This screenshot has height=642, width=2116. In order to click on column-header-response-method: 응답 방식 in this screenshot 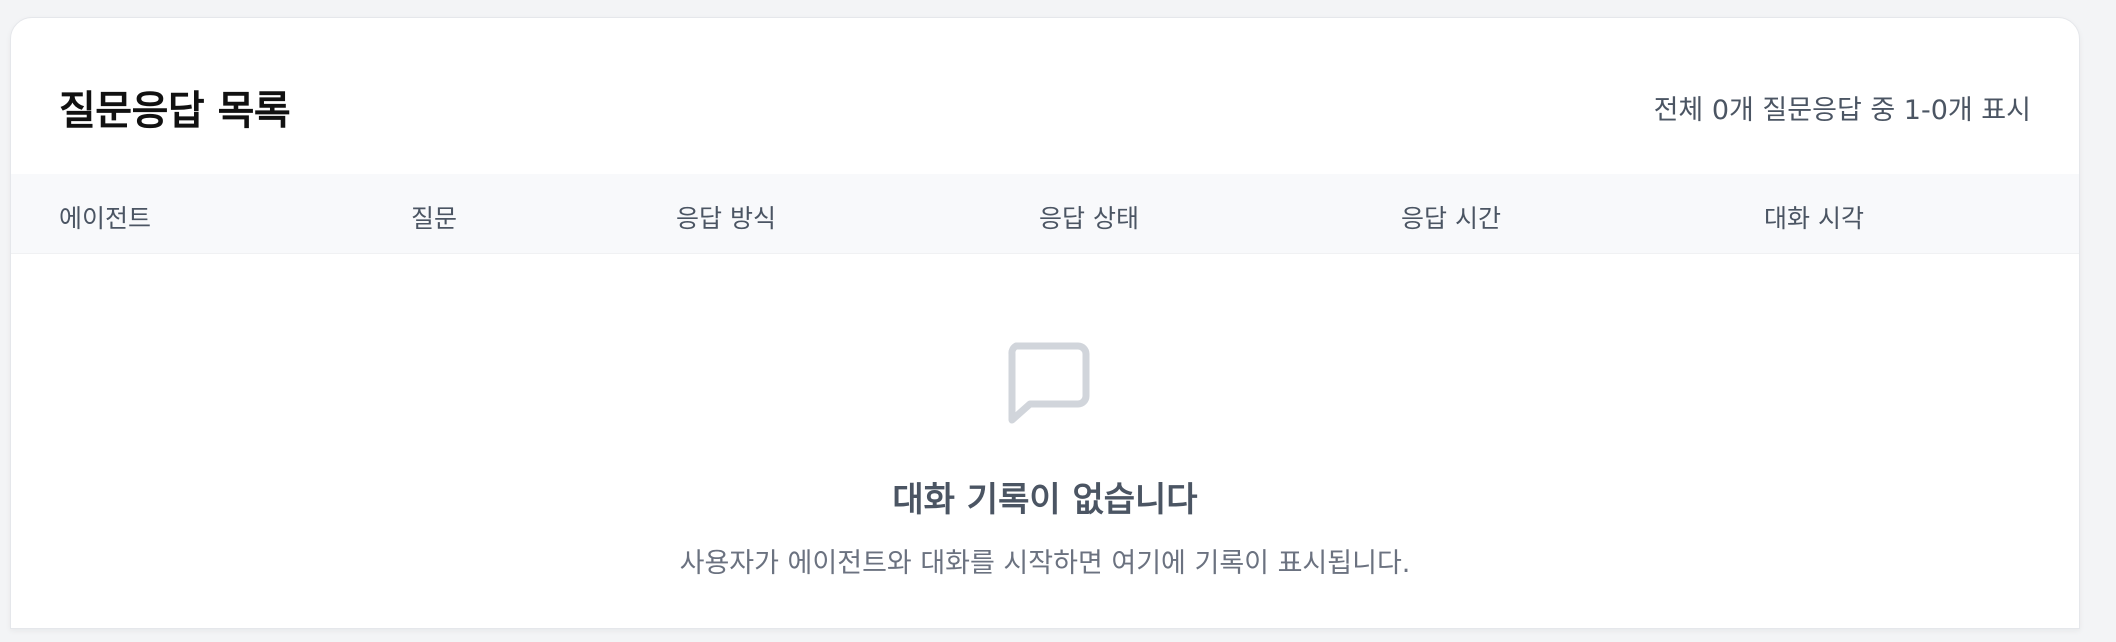, I will do `click(726, 217)`.